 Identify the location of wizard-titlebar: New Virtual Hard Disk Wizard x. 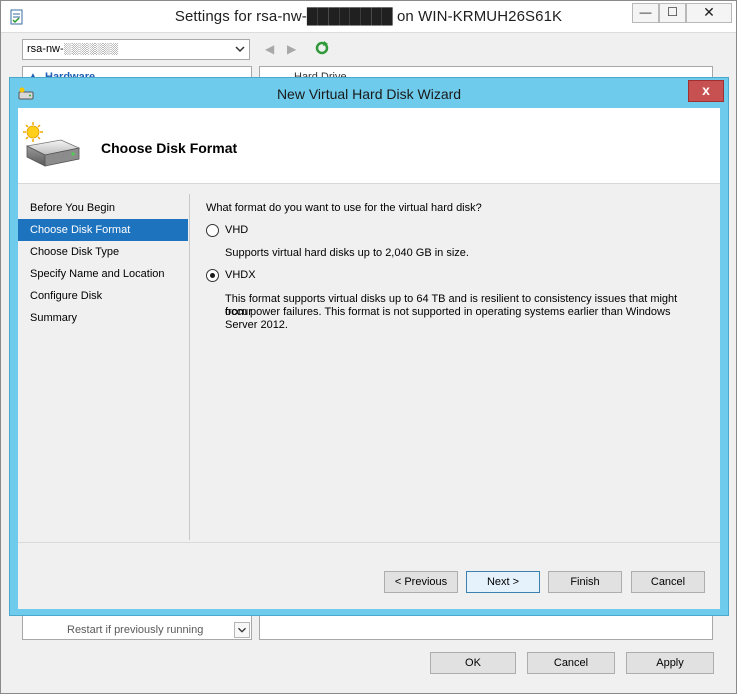
(369, 93).